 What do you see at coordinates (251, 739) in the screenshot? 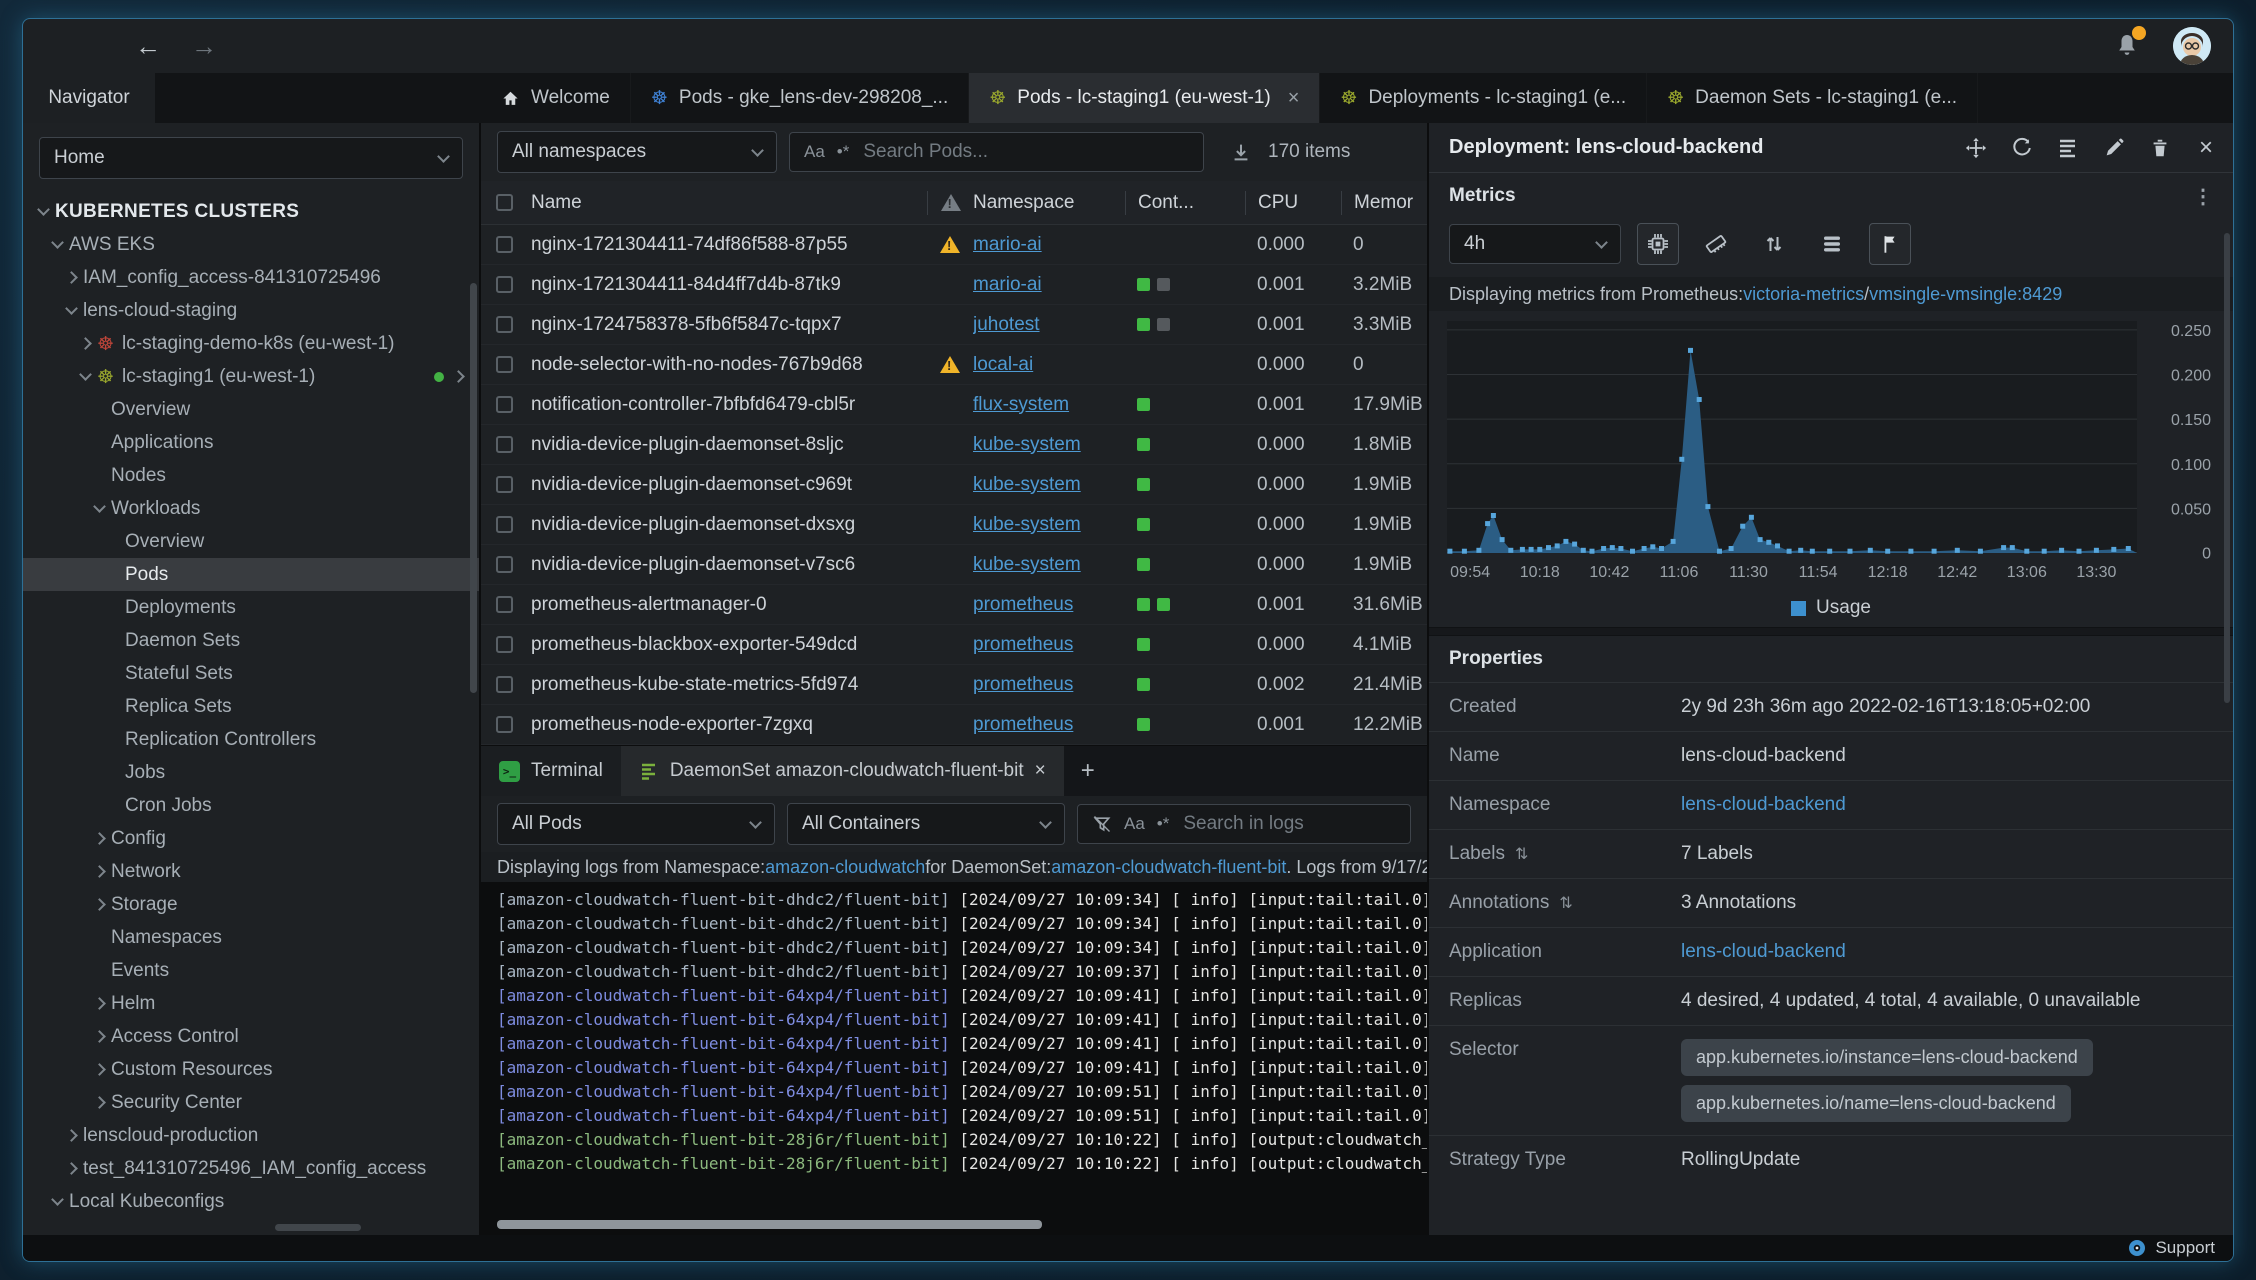
I see `sidebar-item-replication-controllers: Replication Controllers` at bounding box center [251, 739].